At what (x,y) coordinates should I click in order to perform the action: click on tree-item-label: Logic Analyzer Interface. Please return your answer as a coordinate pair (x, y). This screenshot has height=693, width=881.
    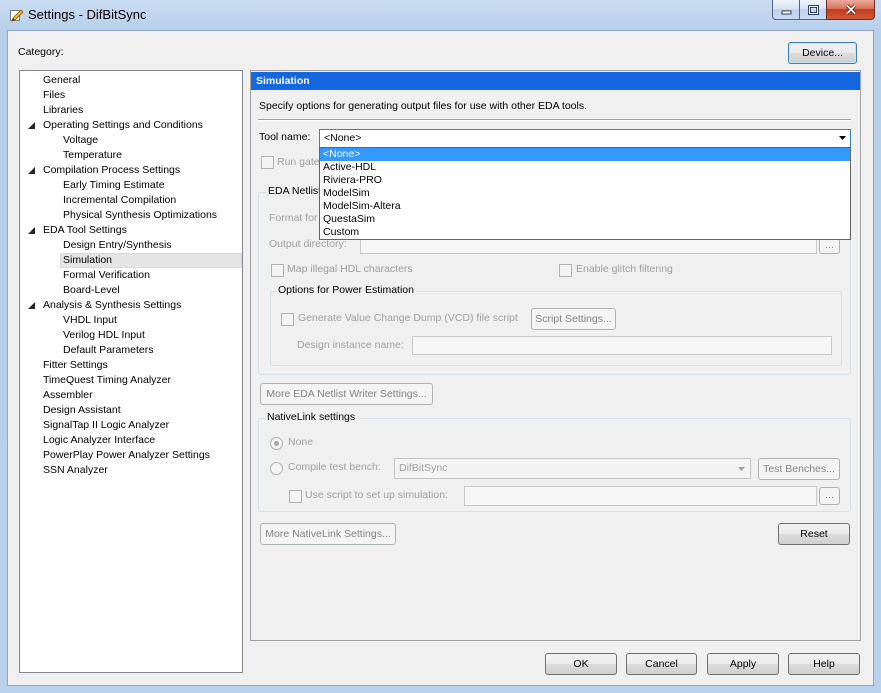
    Looking at the image, I should click on (99, 440).